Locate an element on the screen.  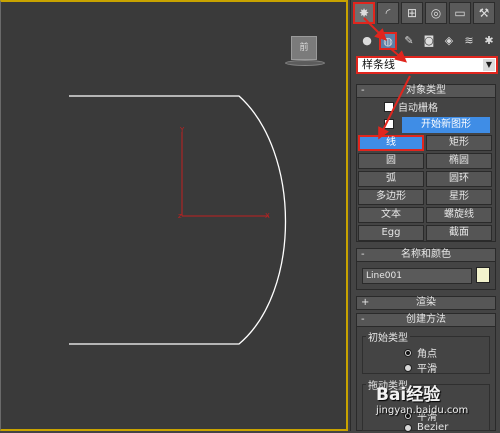
initial-smooth-radio-row: 平滑 is located at coordinates (420, 367).